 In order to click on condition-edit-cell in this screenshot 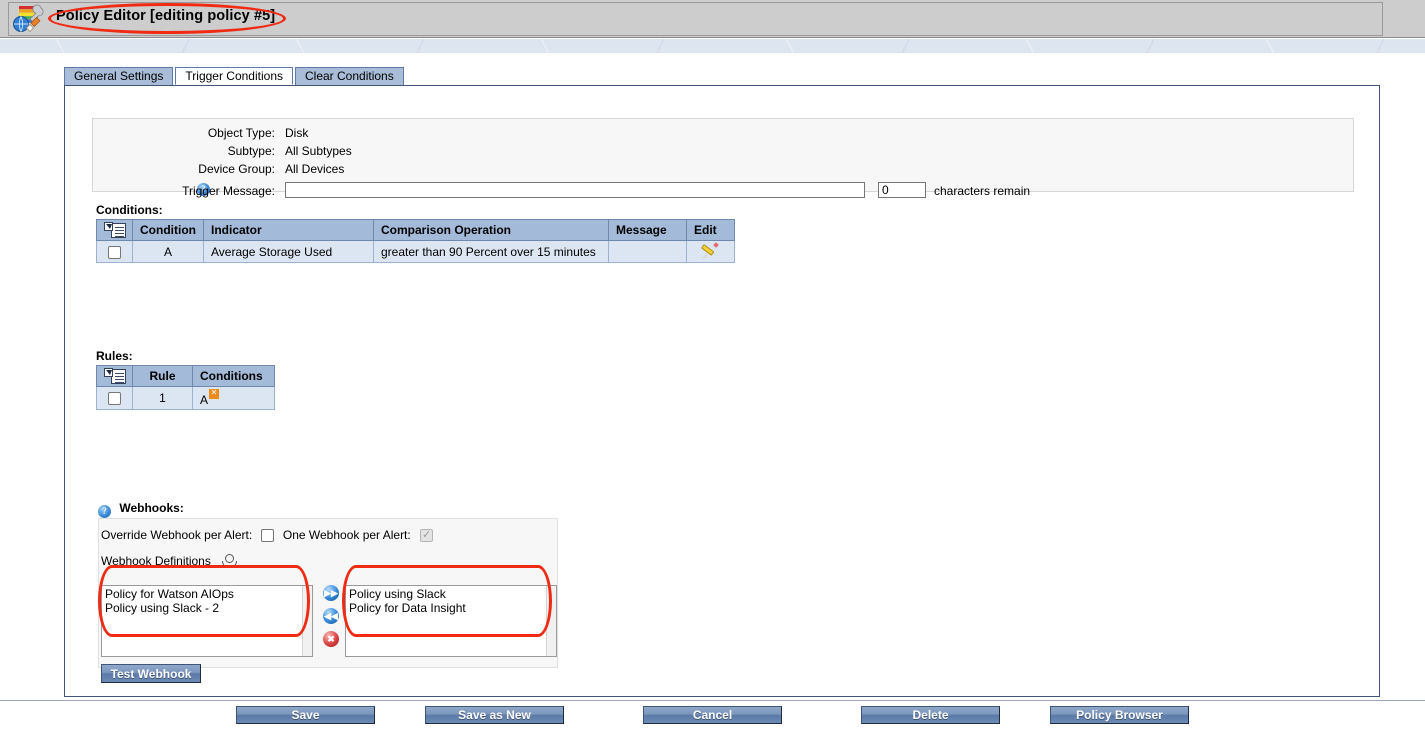, I will do `click(710, 251)`.